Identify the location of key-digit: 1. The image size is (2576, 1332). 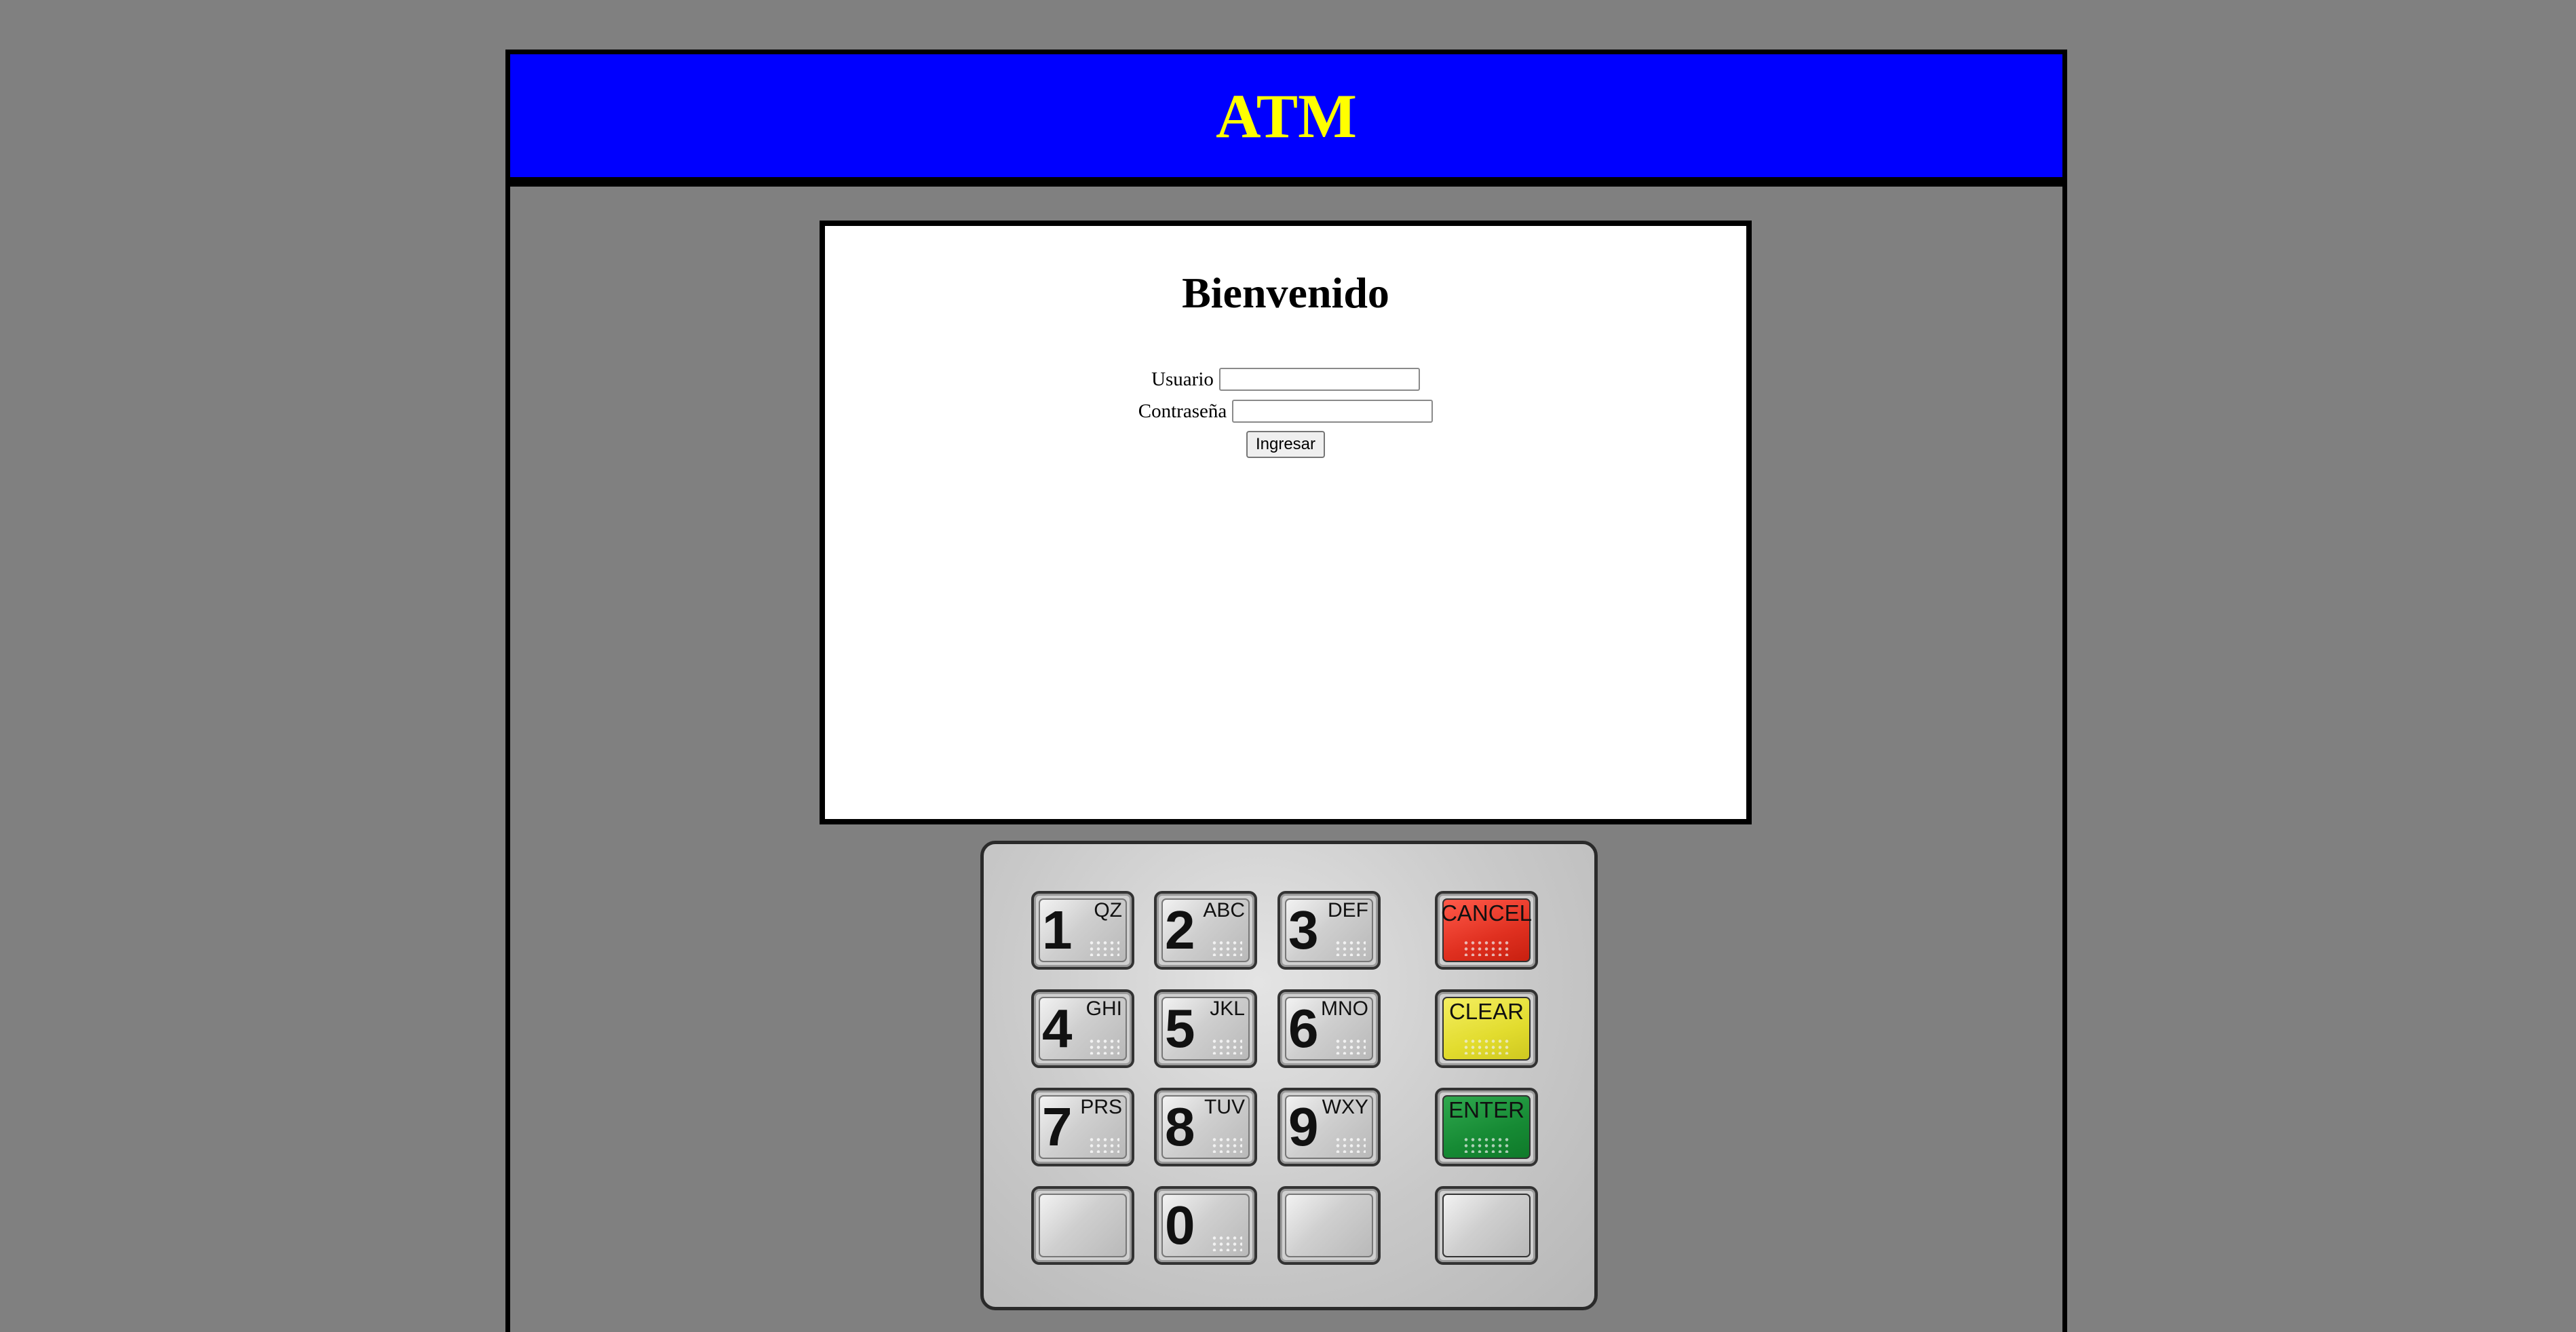
(1057, 930).